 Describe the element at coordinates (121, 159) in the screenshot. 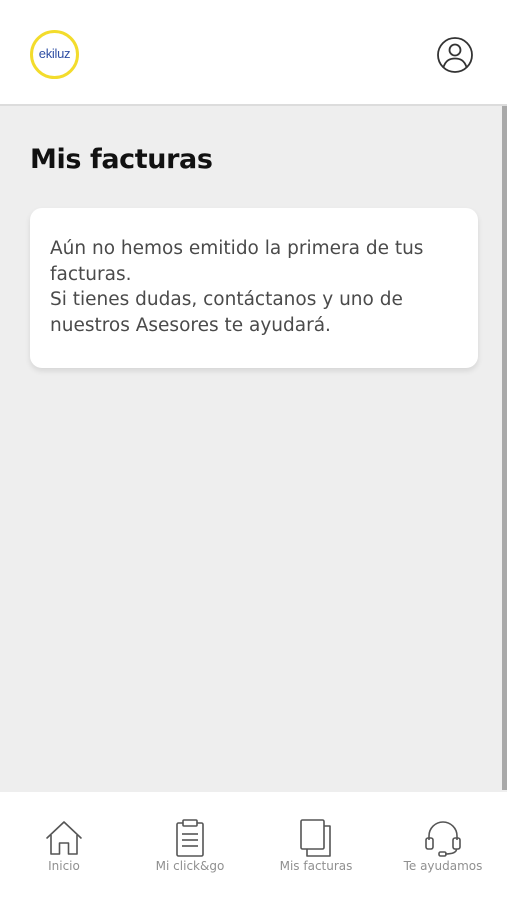

I see `page-title: Mis facturas` at that location.